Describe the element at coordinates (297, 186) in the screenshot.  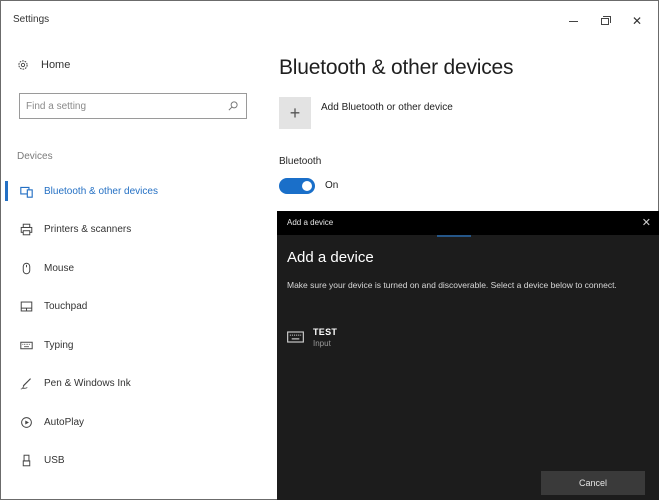
I see `bluetooth-toggle` at that location.